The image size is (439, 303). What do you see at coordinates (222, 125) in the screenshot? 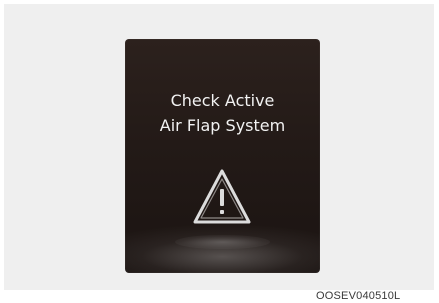
I see `warning-message-line-2: Air Flap System` at bounding box center [222, 125].